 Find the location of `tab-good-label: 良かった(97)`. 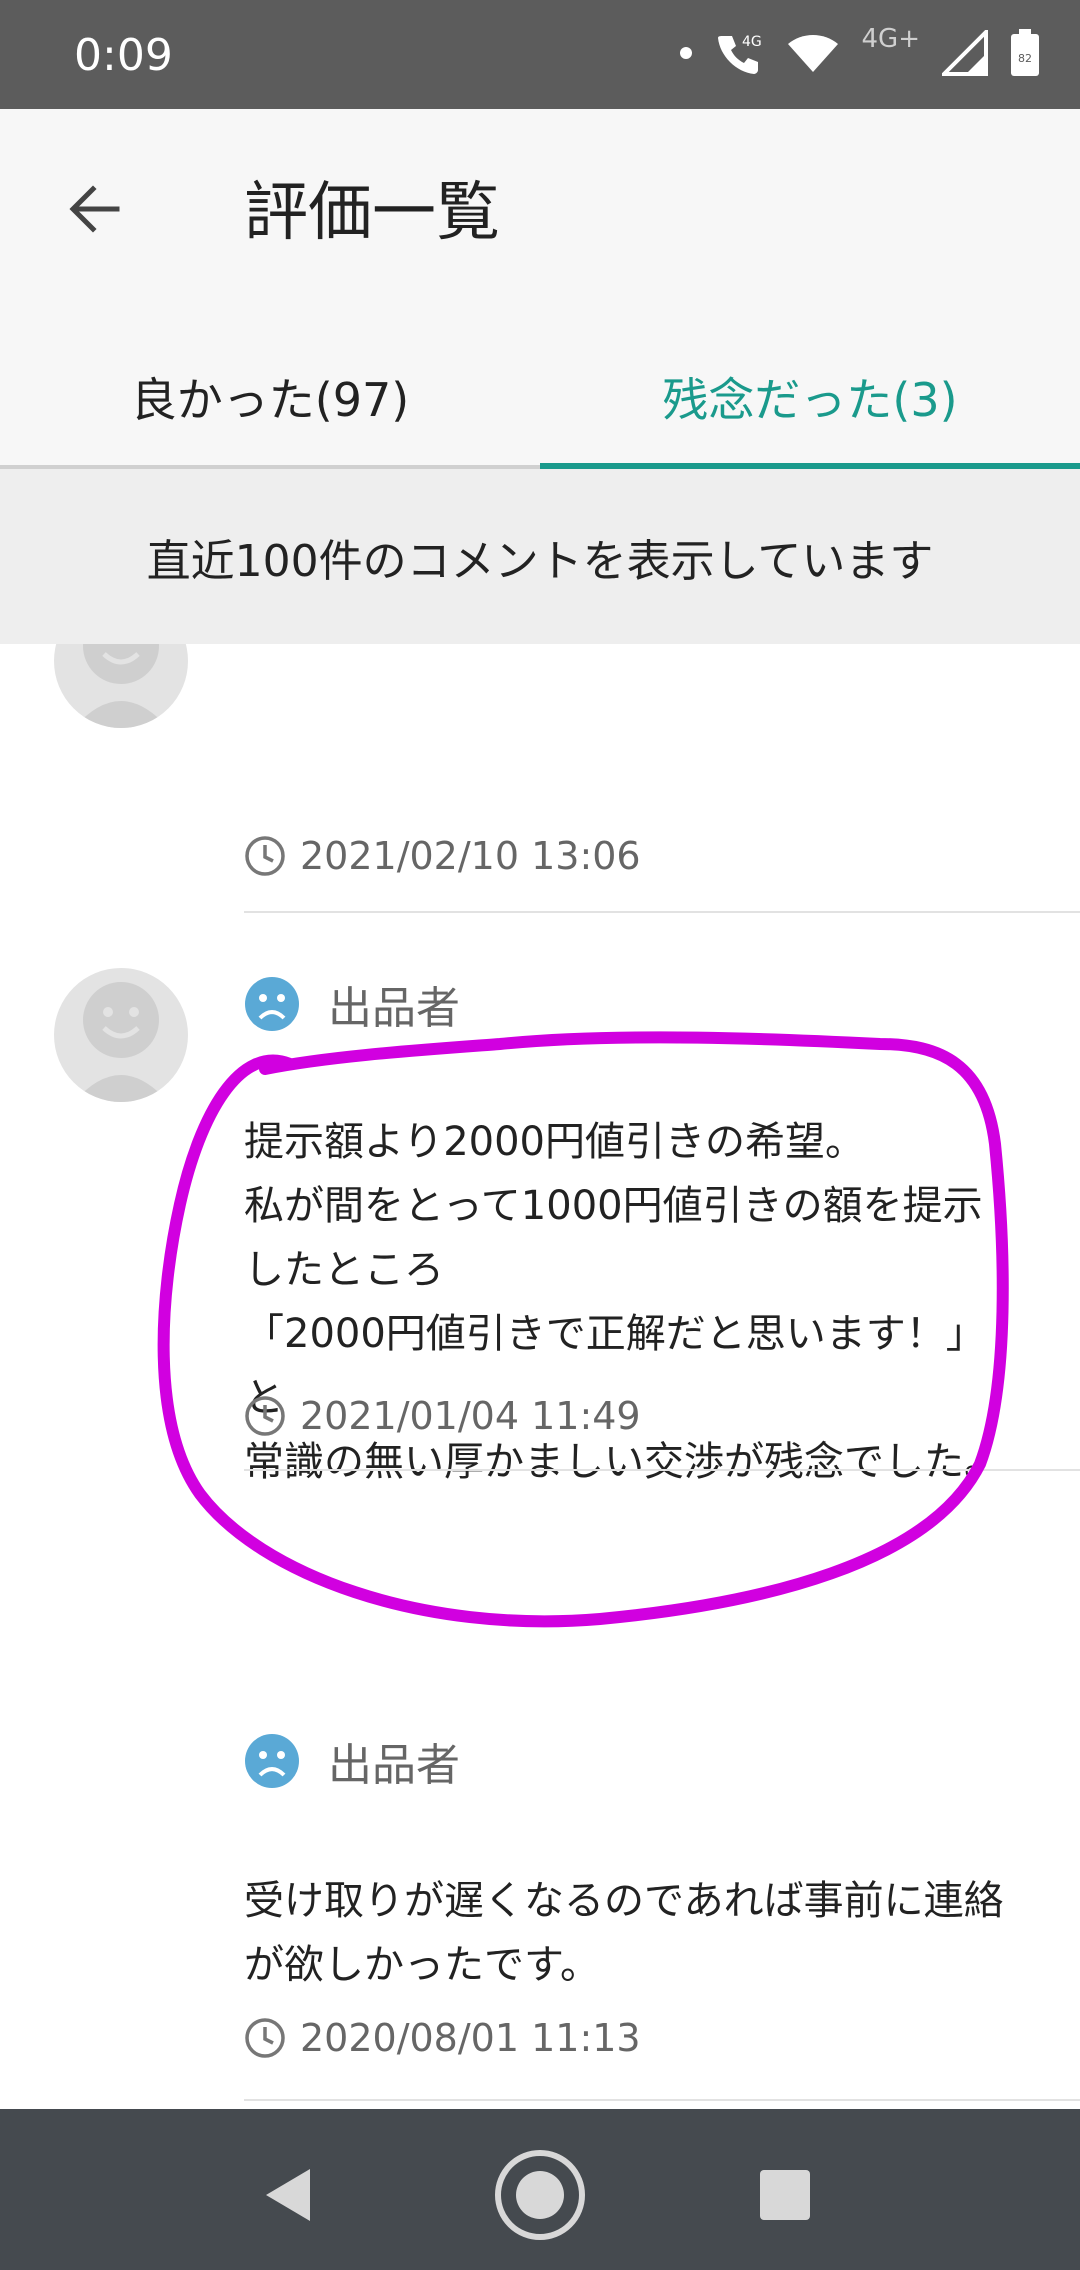

tab-good-label: 良かった(97) is located at coordinates (270, 400).